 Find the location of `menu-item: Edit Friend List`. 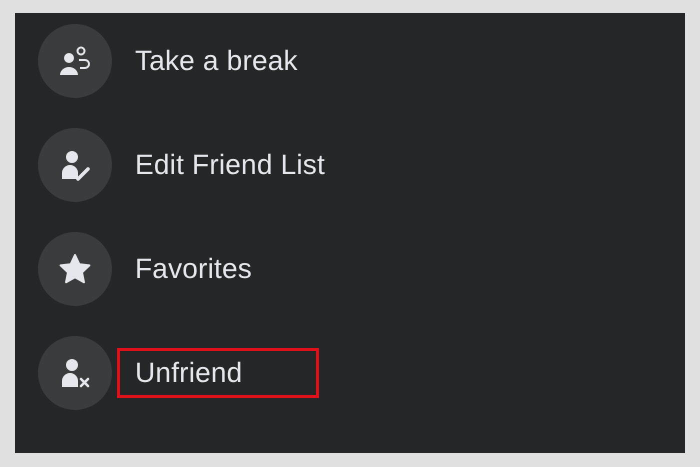

menu-item: Edit Friend List is located at coordinates (259, 165).